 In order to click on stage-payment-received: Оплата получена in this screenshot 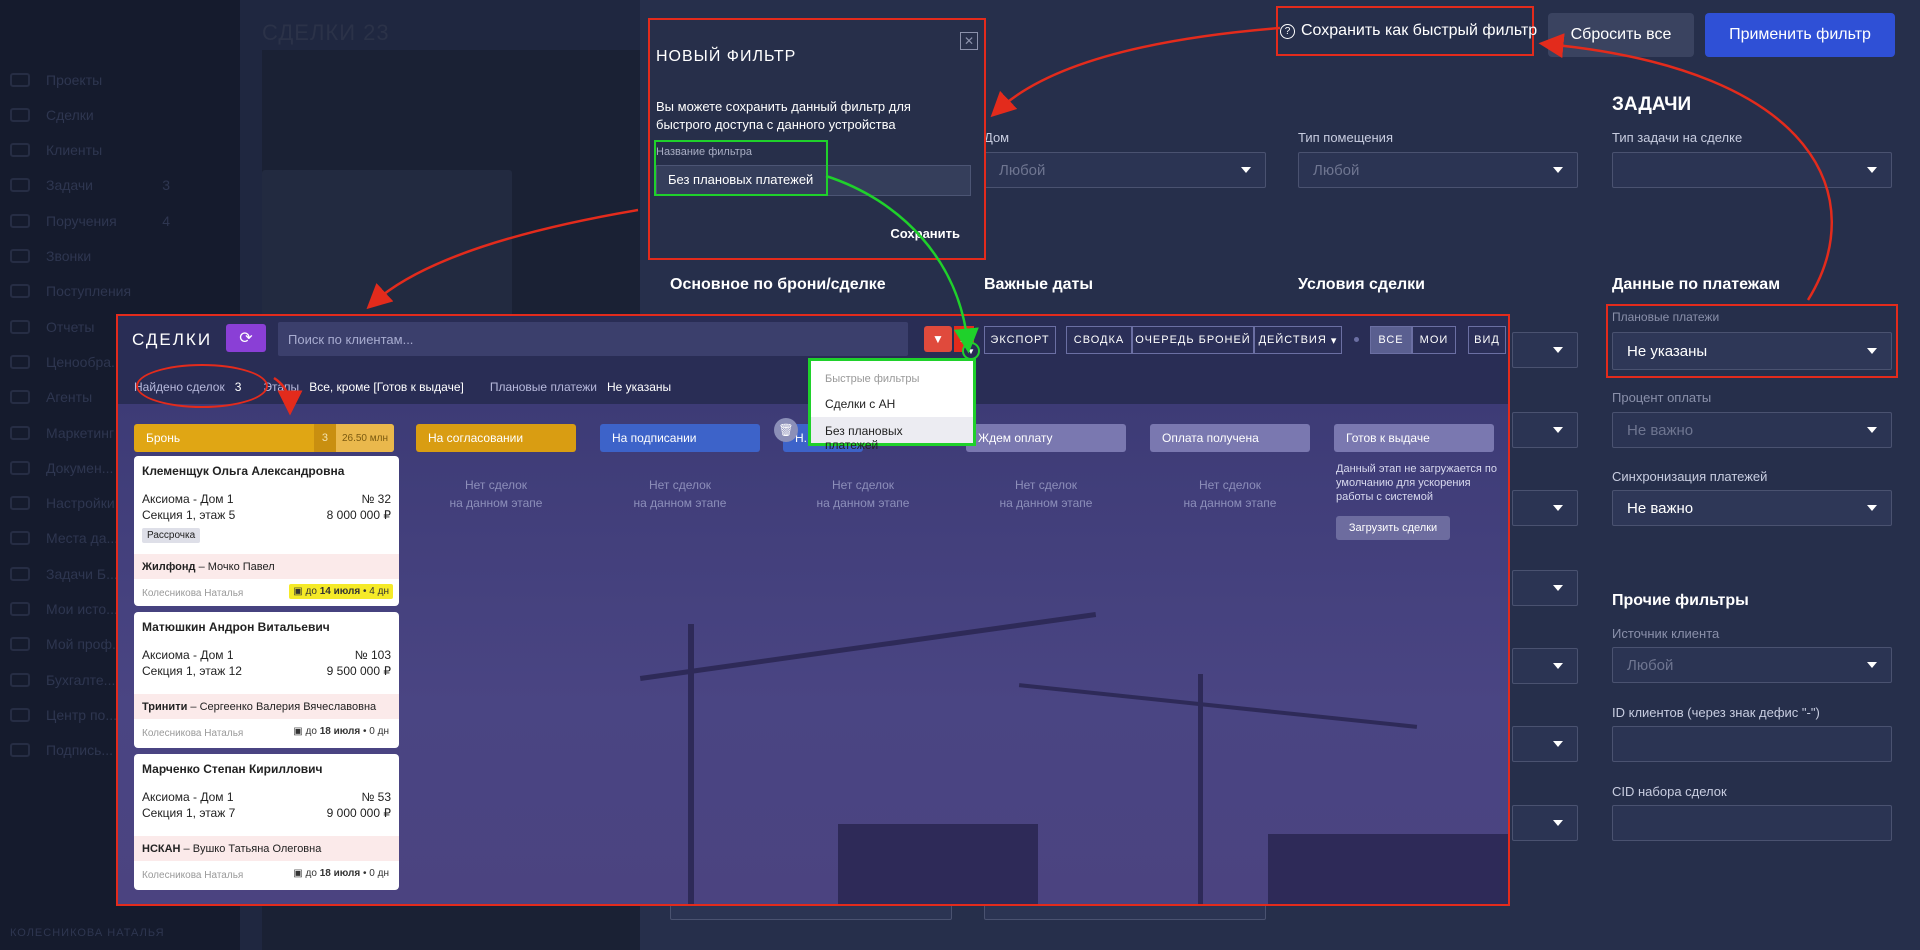, I will do `click(1230, 438)`.